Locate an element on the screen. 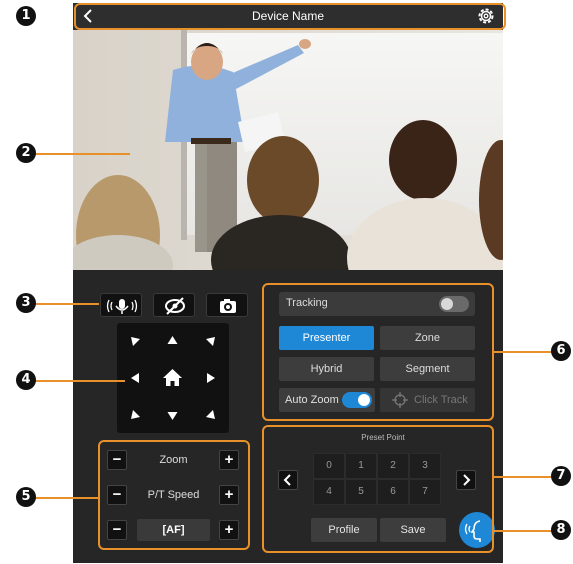 Image resolution: width=573 pixels, height=564 pixels. tilt-down-button is located at coordinates (172, 415).